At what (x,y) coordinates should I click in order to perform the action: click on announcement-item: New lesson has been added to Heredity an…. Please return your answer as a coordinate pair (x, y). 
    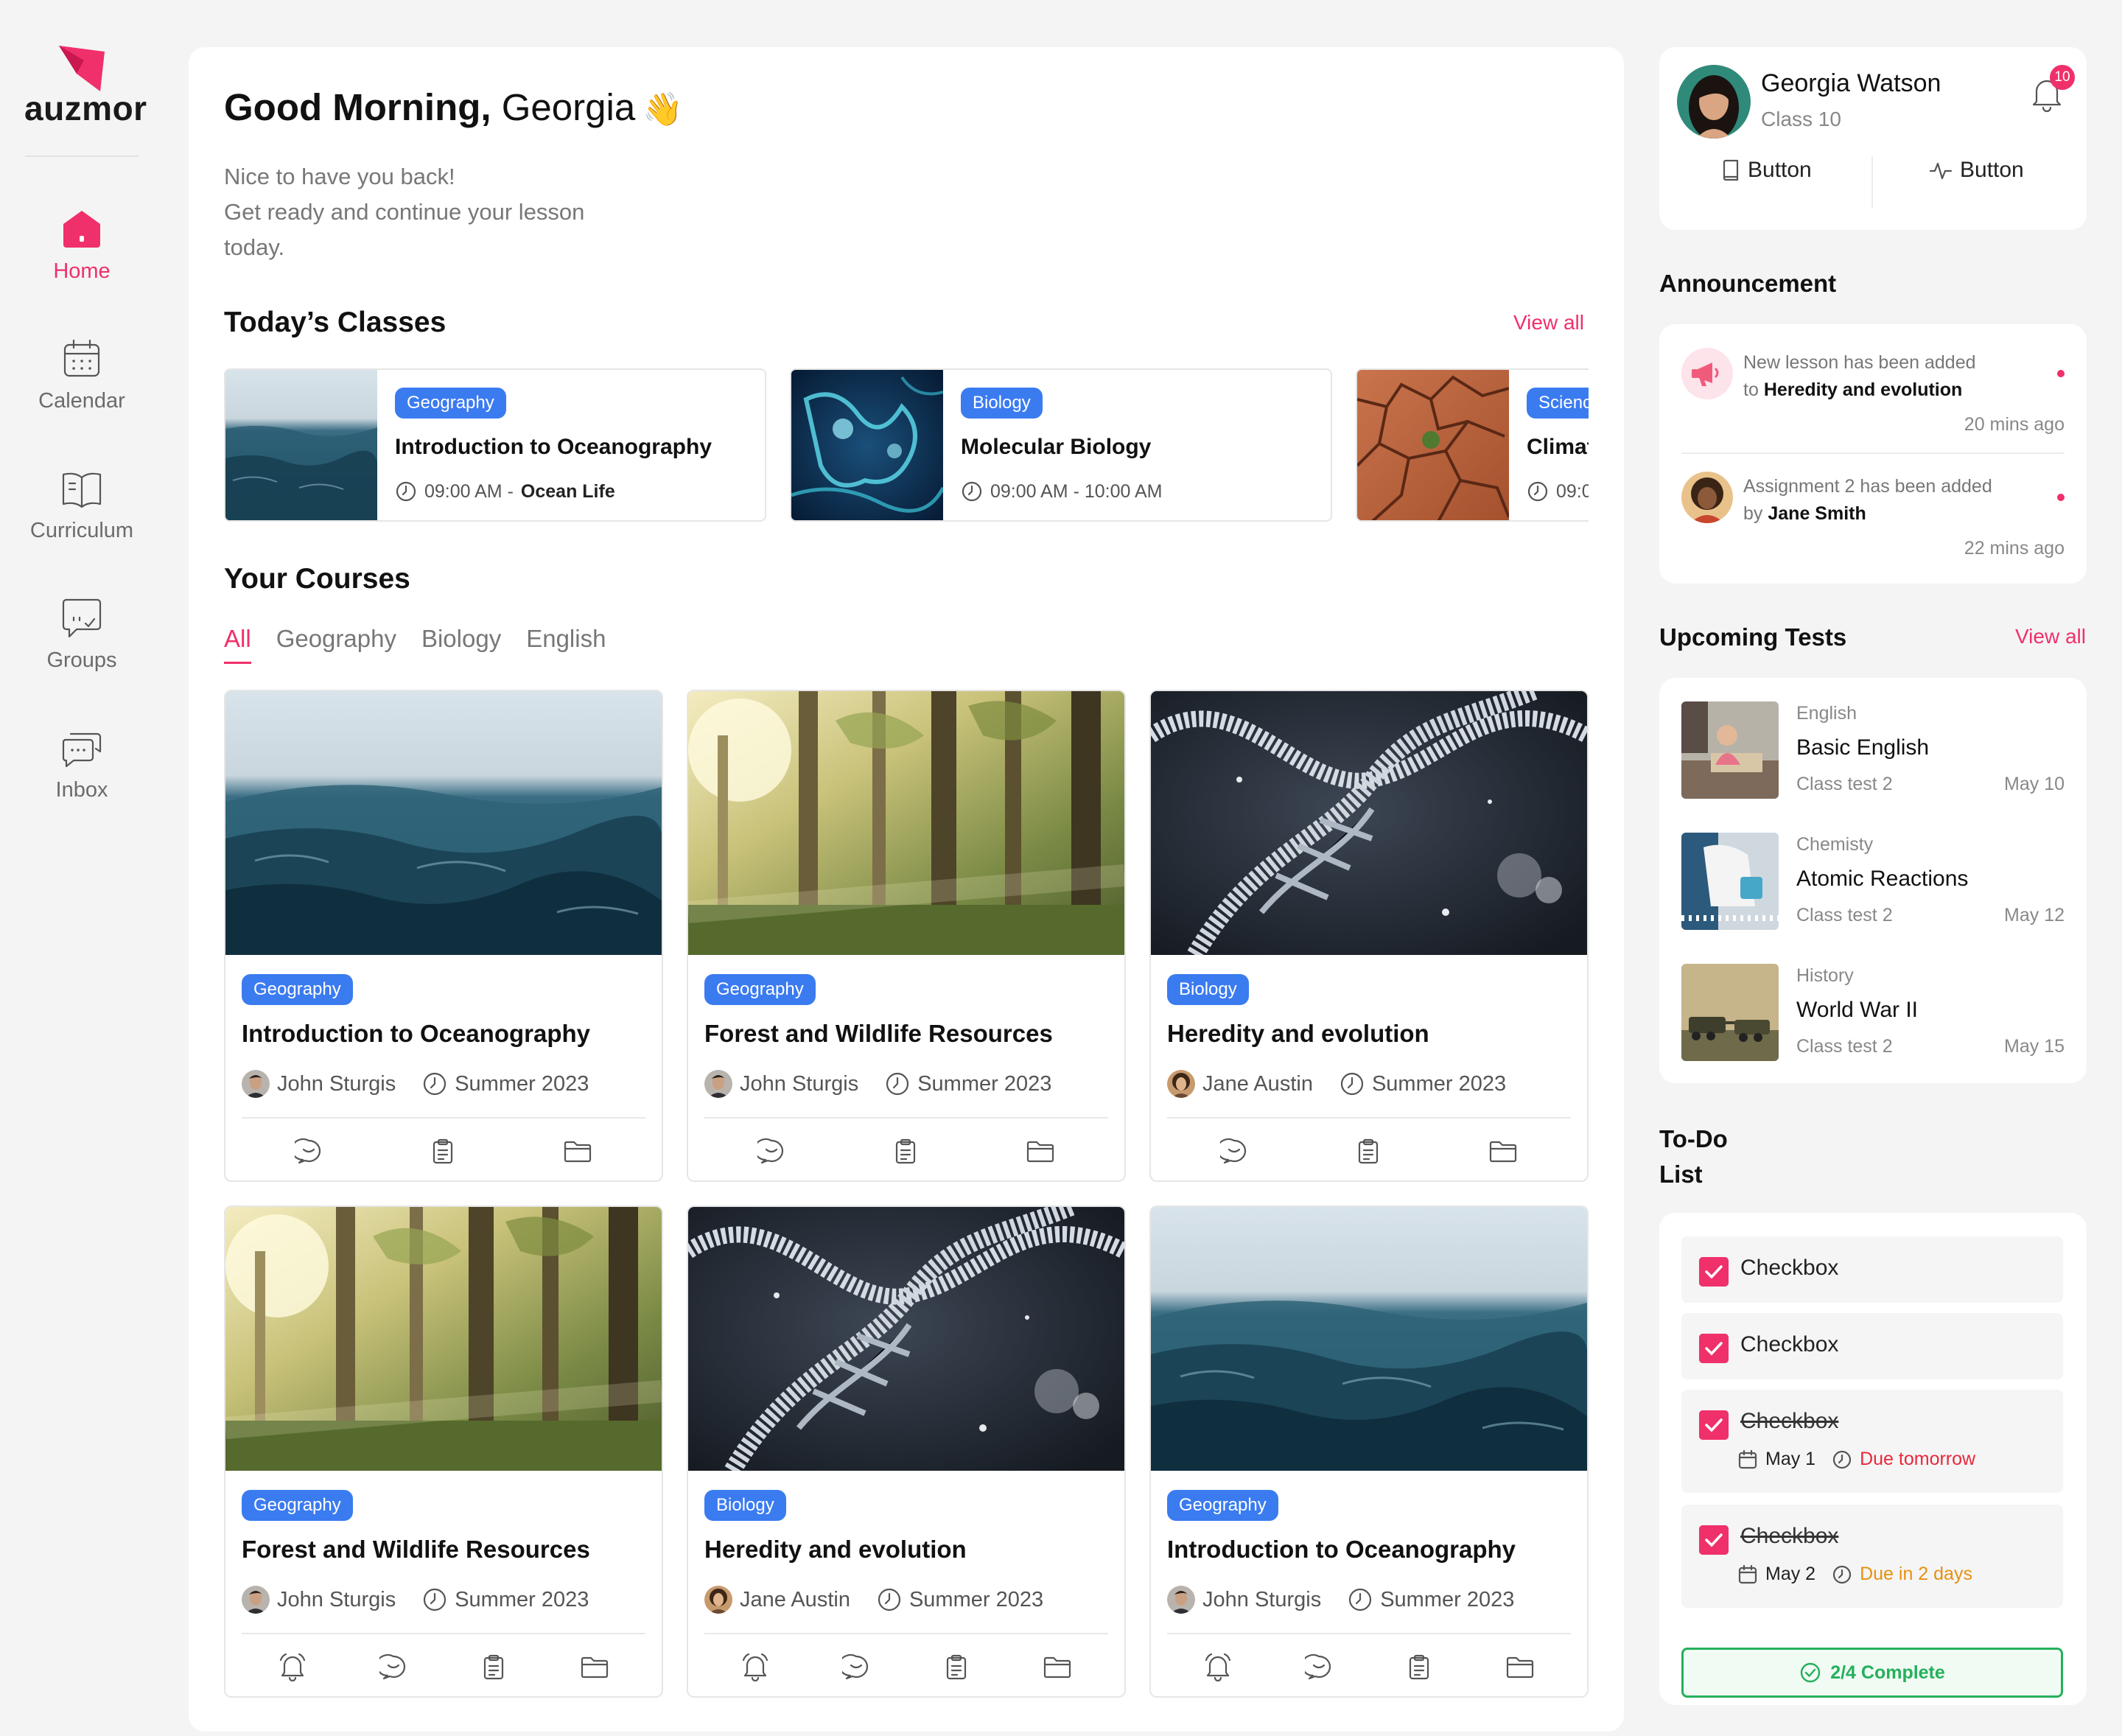
    Looking at the image, I should click on (1873, 396).